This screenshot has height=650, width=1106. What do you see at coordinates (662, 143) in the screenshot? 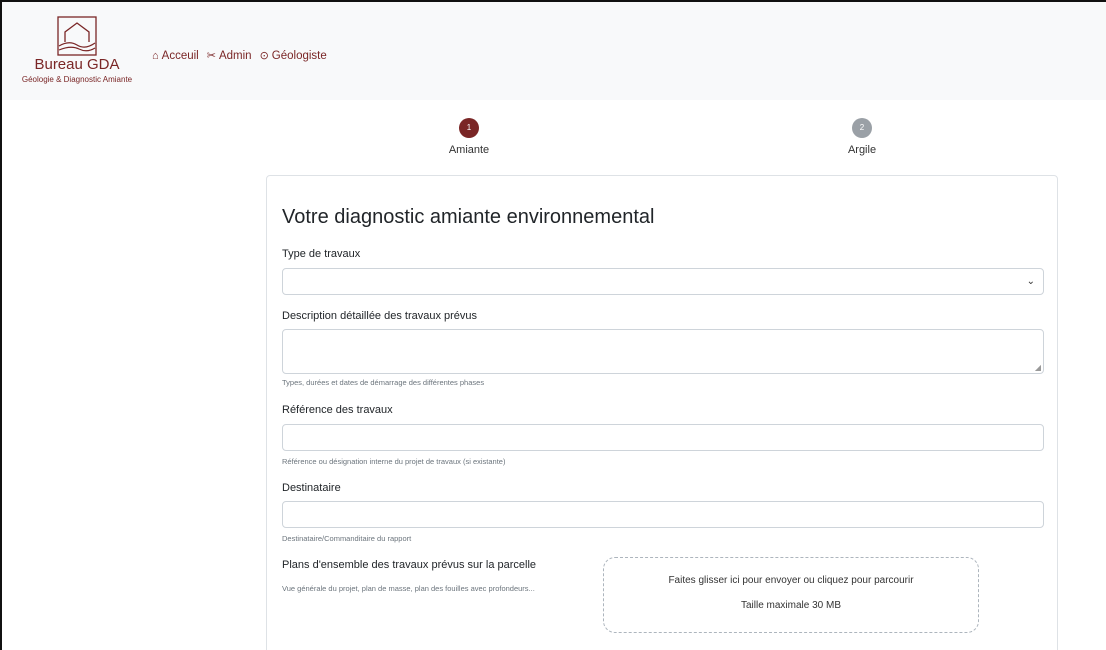
I see `form-stepper: 1 Amiante 2 Argile` at bounding box center [662, 143].